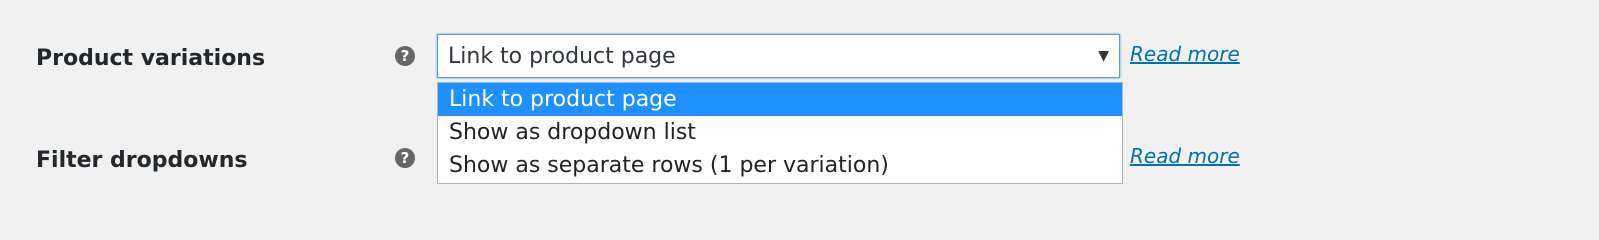 The image size is (1599, 240). What do you see at coordinates (1103, 56) in the screenshot?
I see `chevron-down-icon: ▼` at bounding box center [1103, 56].